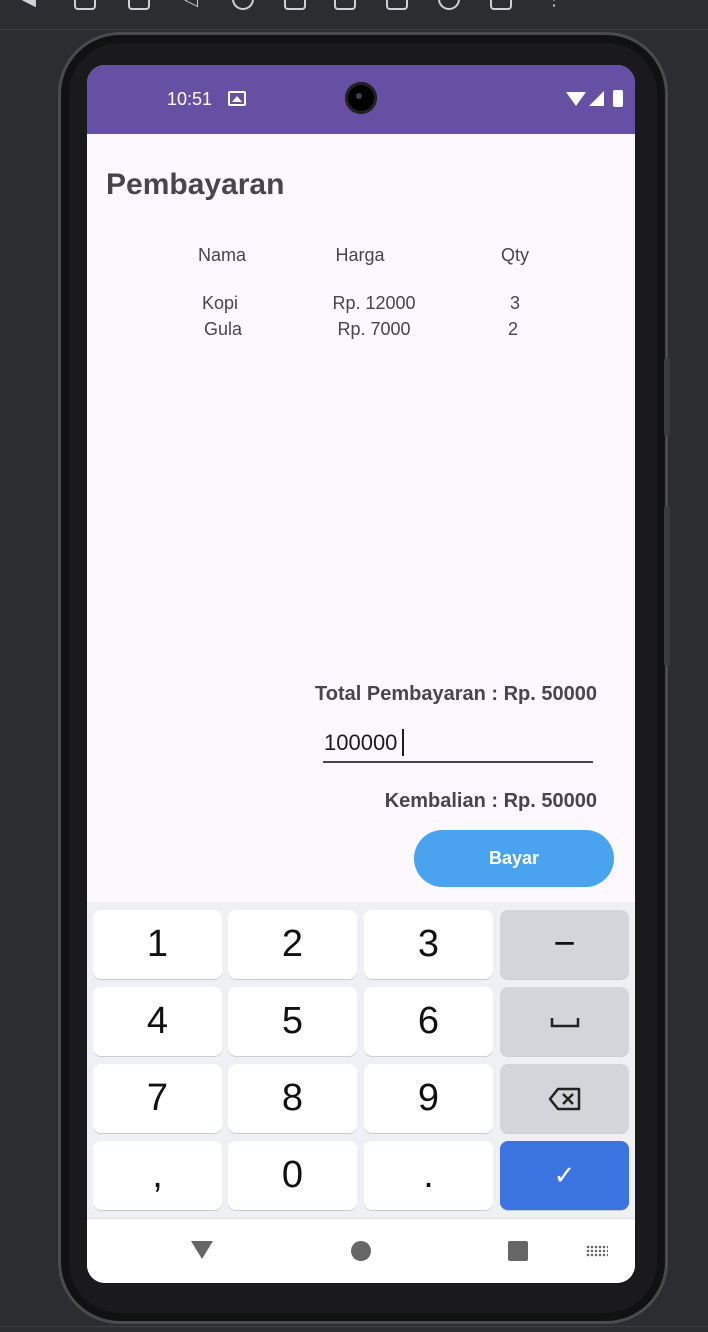  I want to click on total-label: Total Pembayaran : Rp. 50000, so click(456, 694).